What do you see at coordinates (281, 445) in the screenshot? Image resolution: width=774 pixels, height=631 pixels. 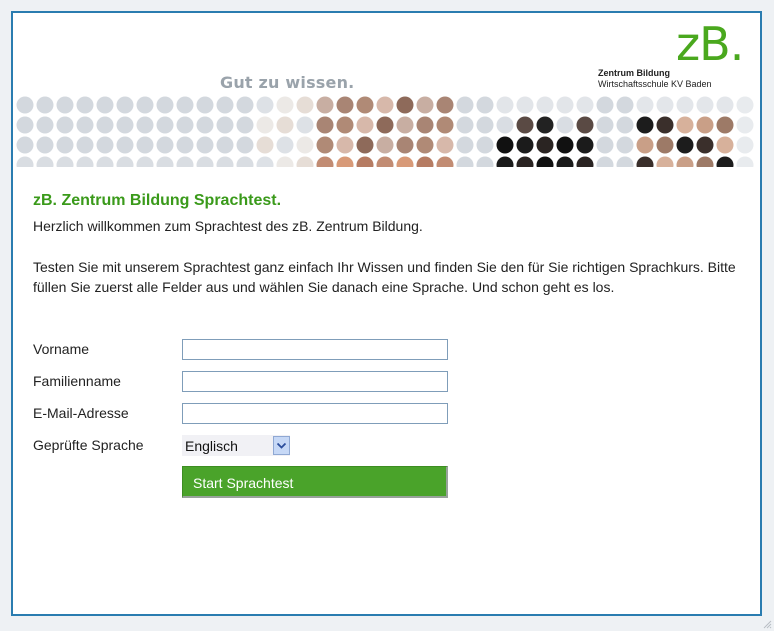 I see `chevron-down-icon` at bounding box center [281, 445].